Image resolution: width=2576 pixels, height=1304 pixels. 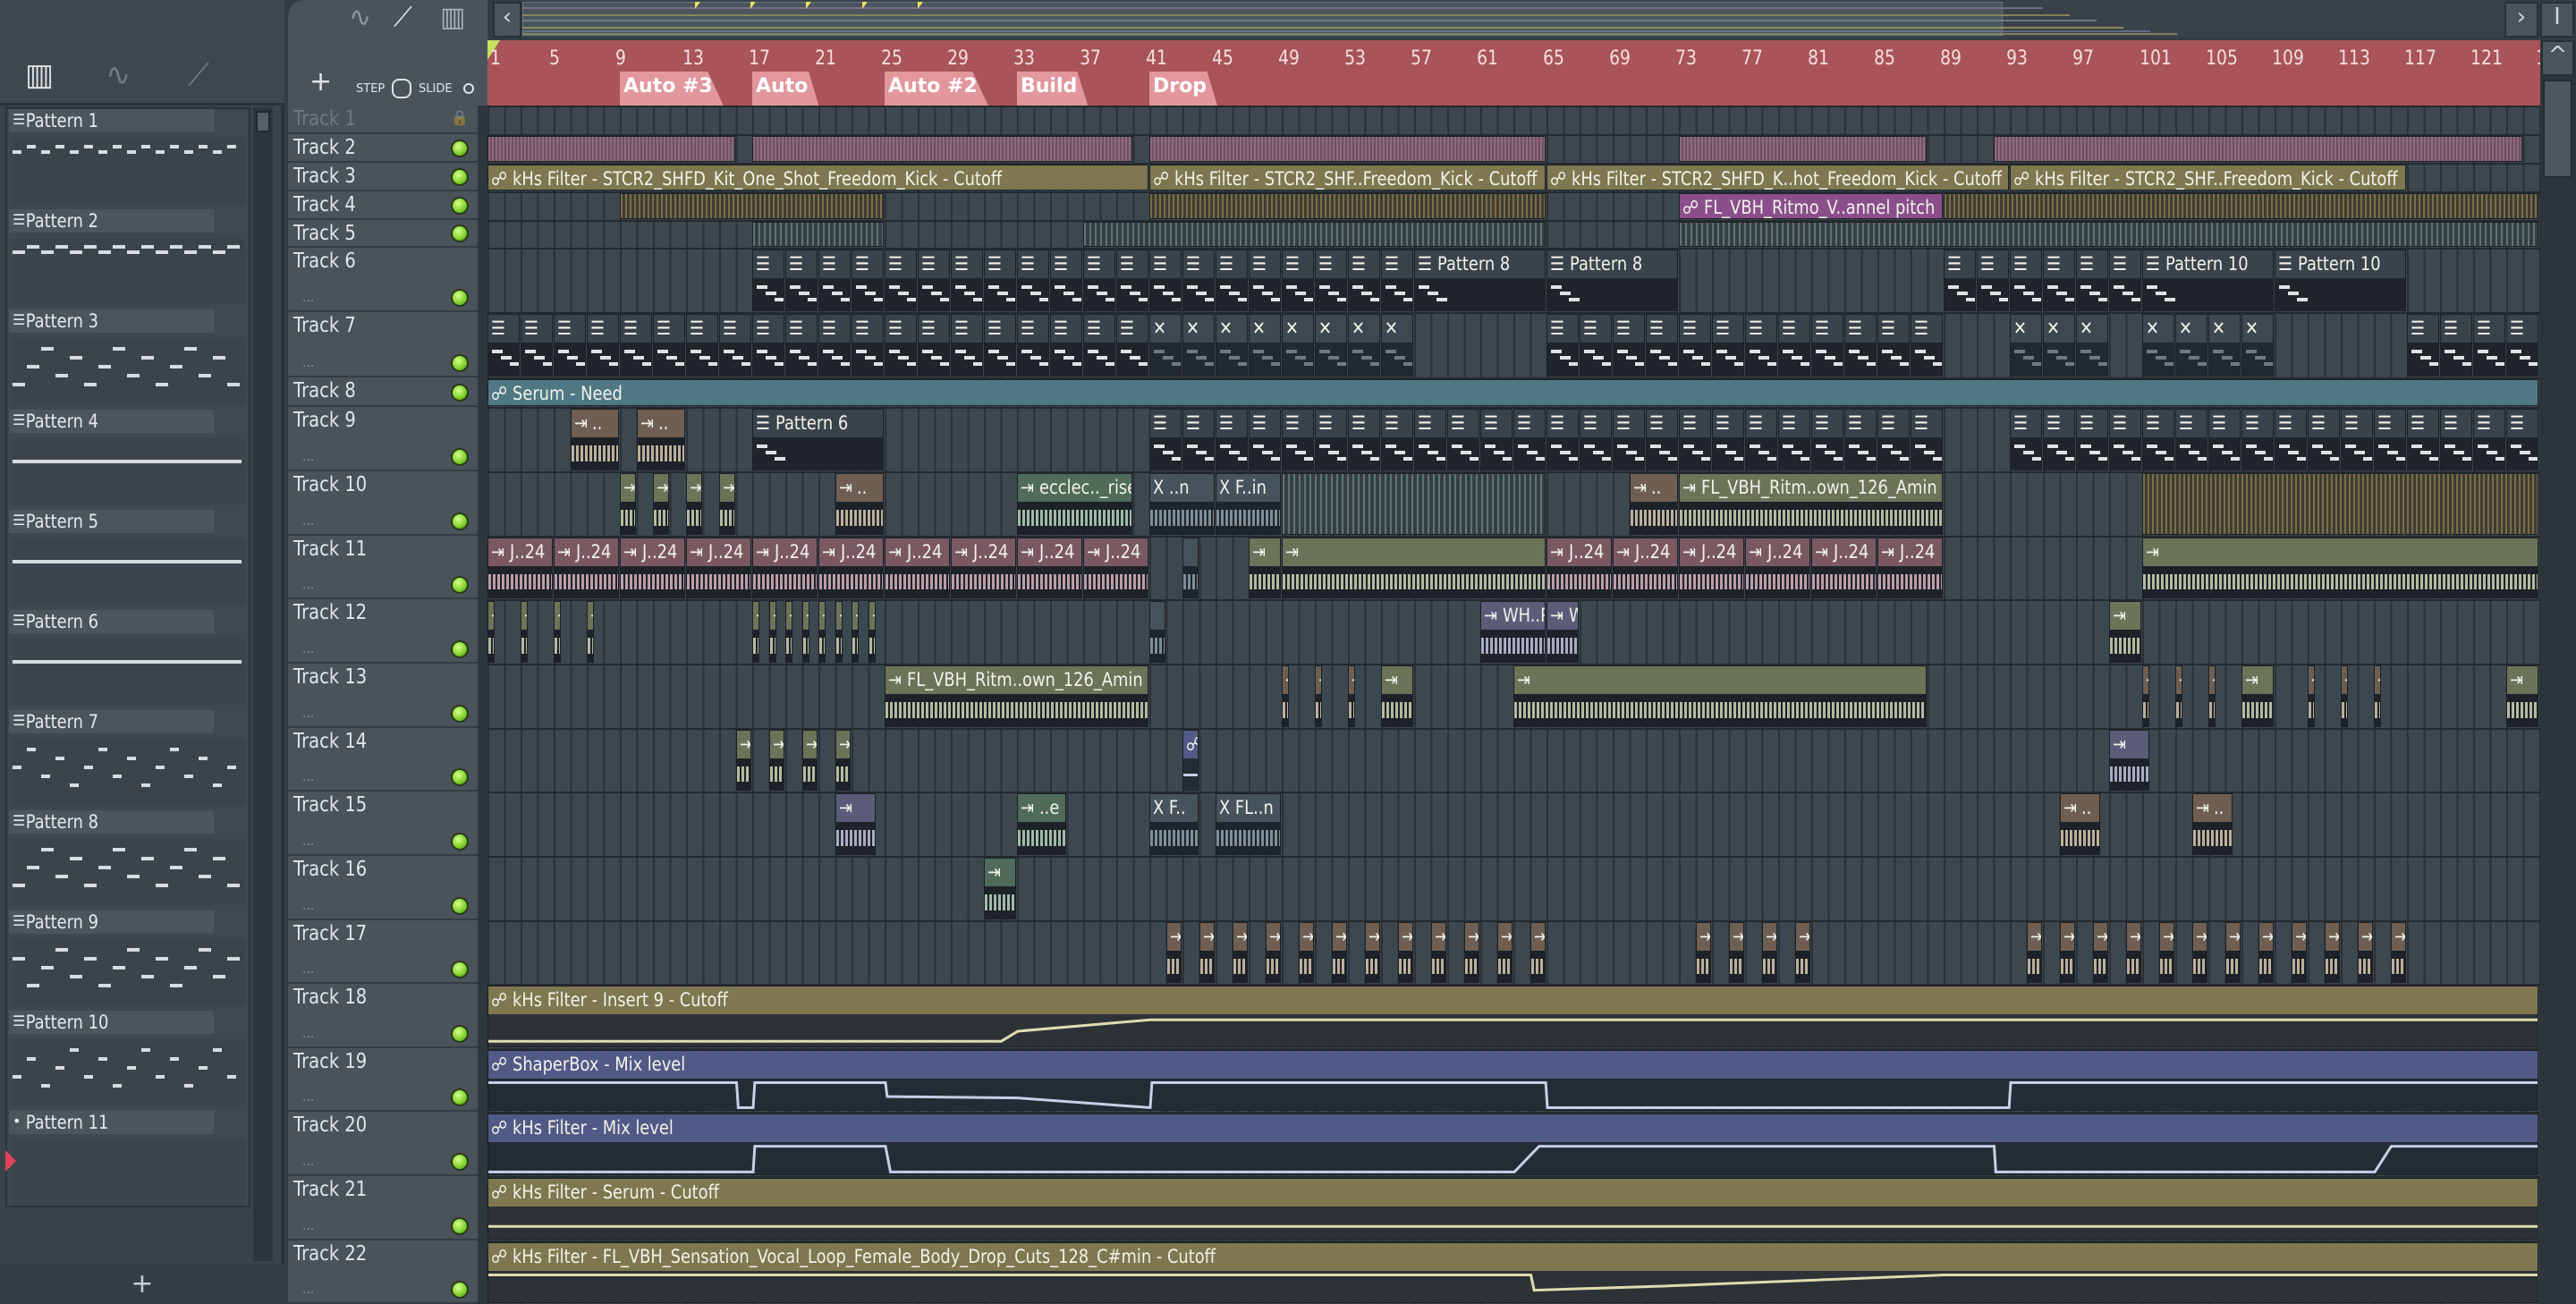 I want to click on clip-header: ☍ kHs Filter - Mix level, so click(x=1513, y=1128).